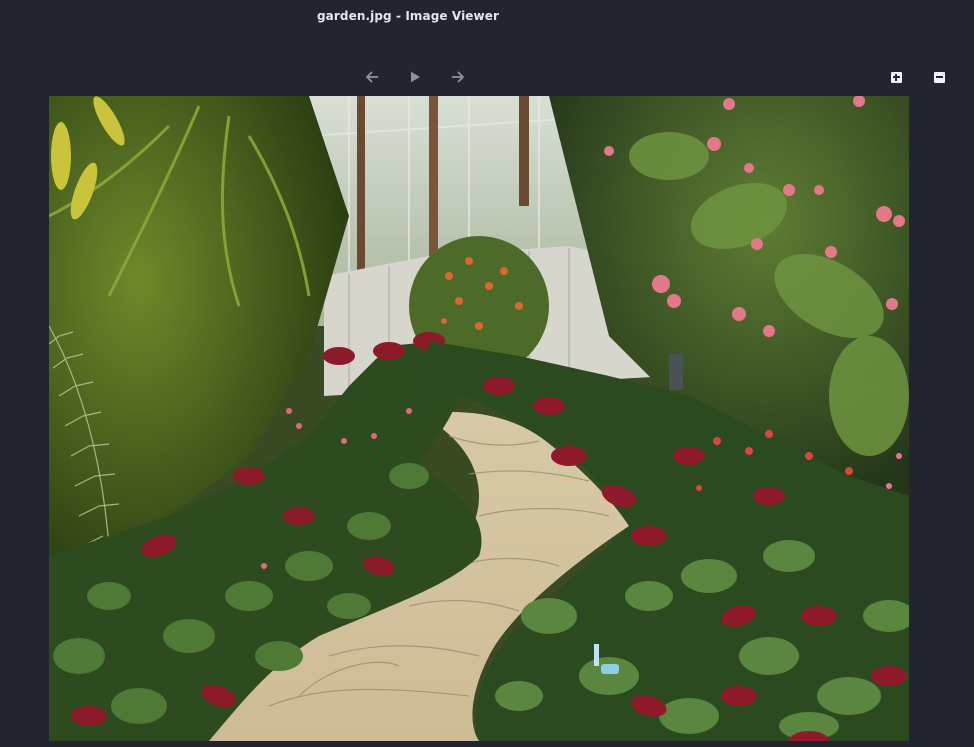  I want to click on zoom-out-button, so click(939, 77).